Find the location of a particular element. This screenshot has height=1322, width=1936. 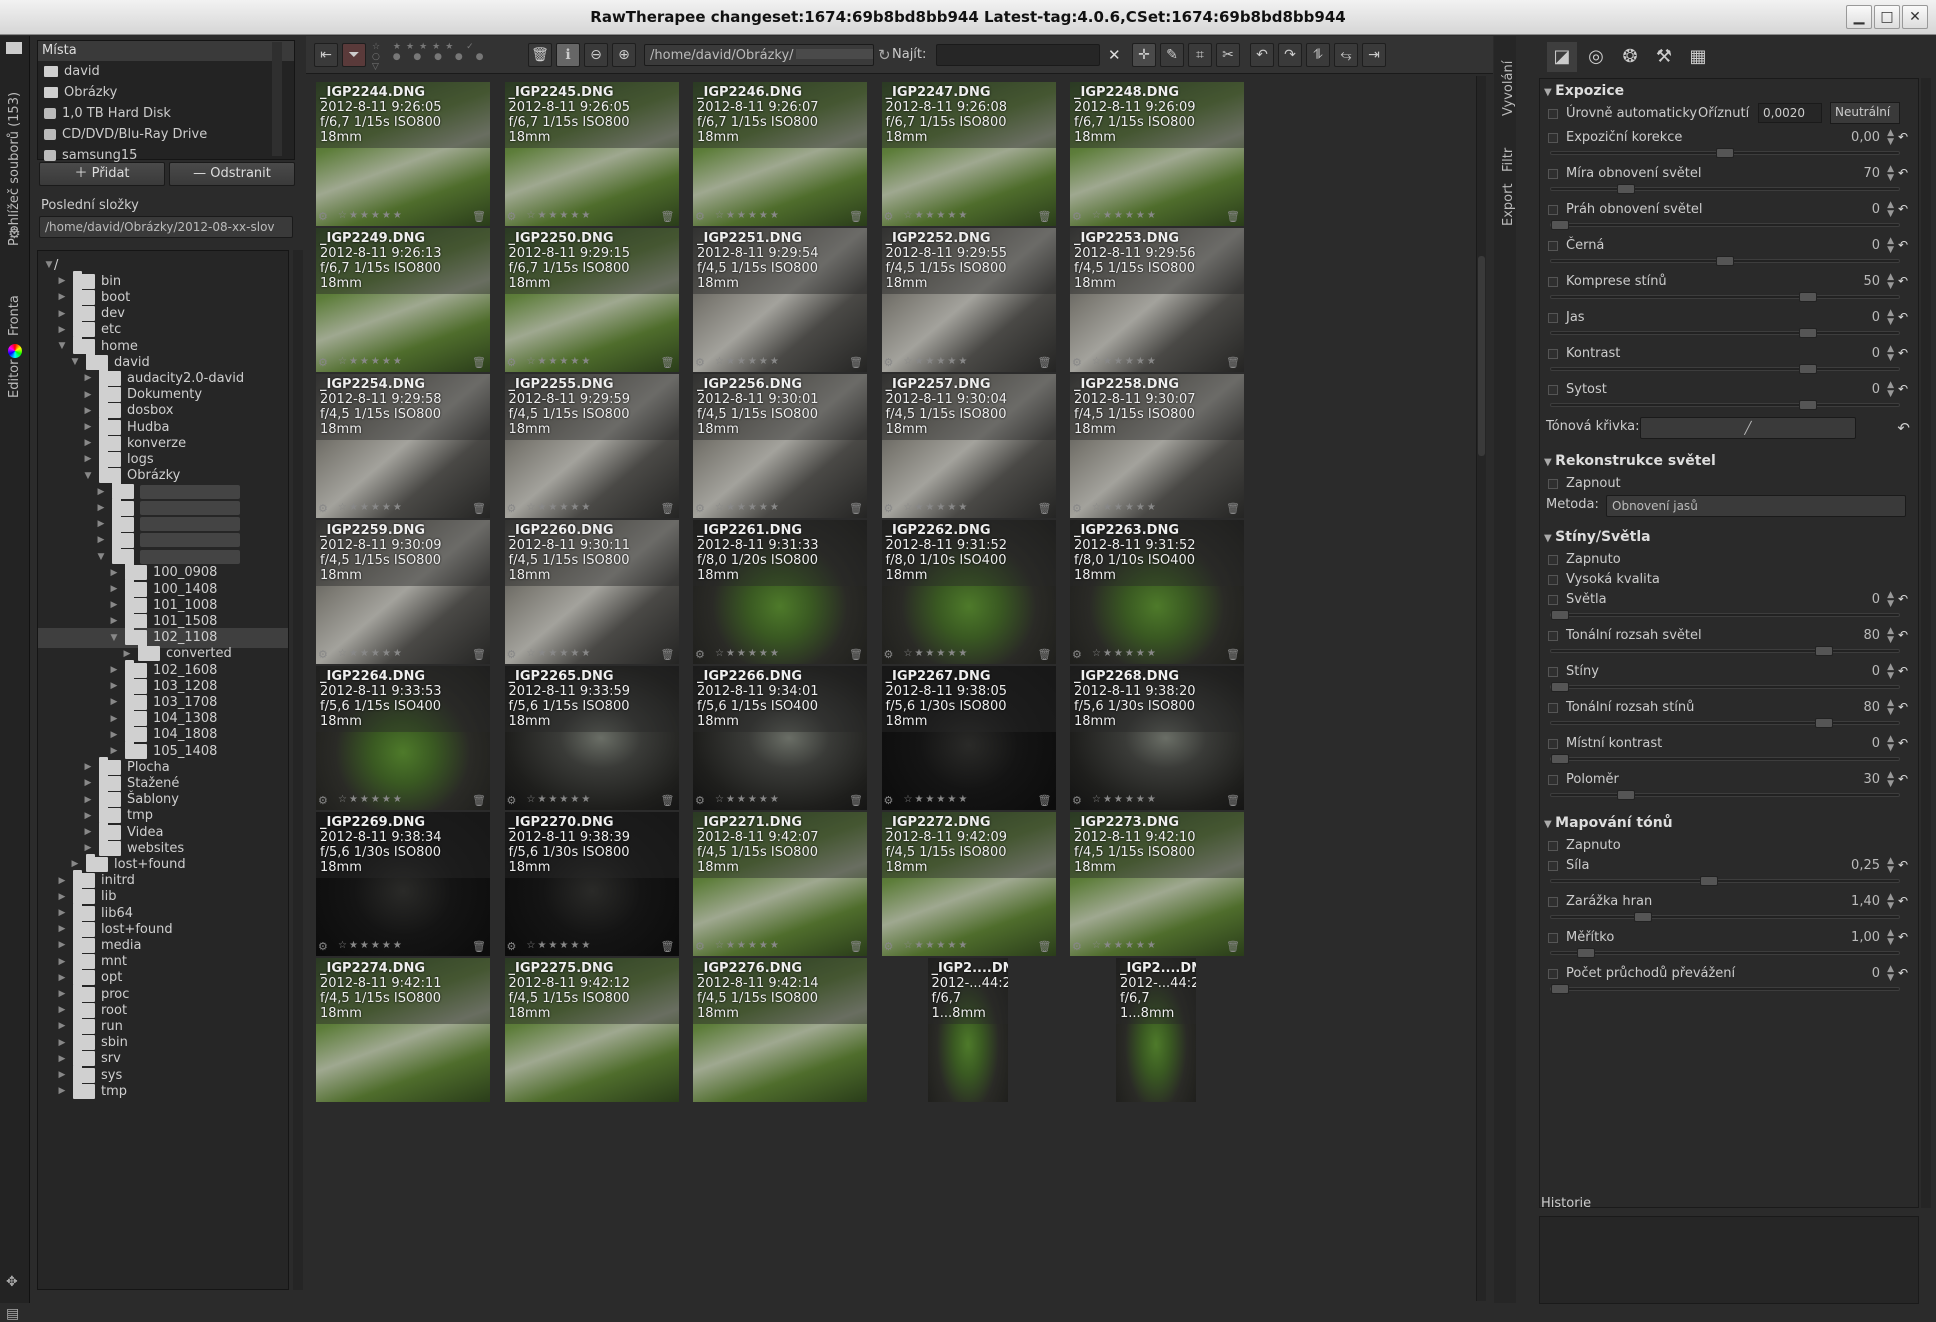

move-icon: ✥ is located at coordinates (12, 1282).